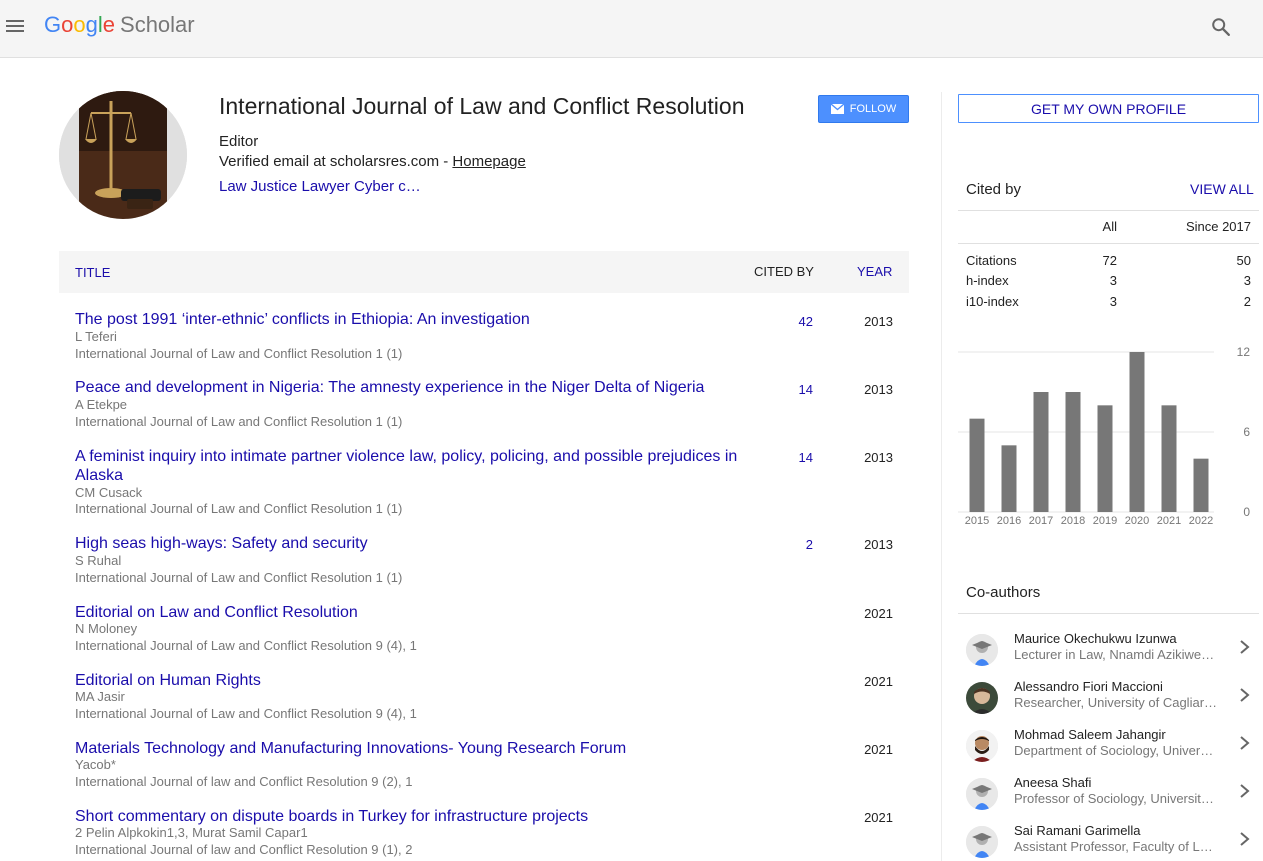  What do you see at coordinates (1201, 521) in the screenshot?
I see `x-tick-label: 2022` at bounding box center [1201, 521].